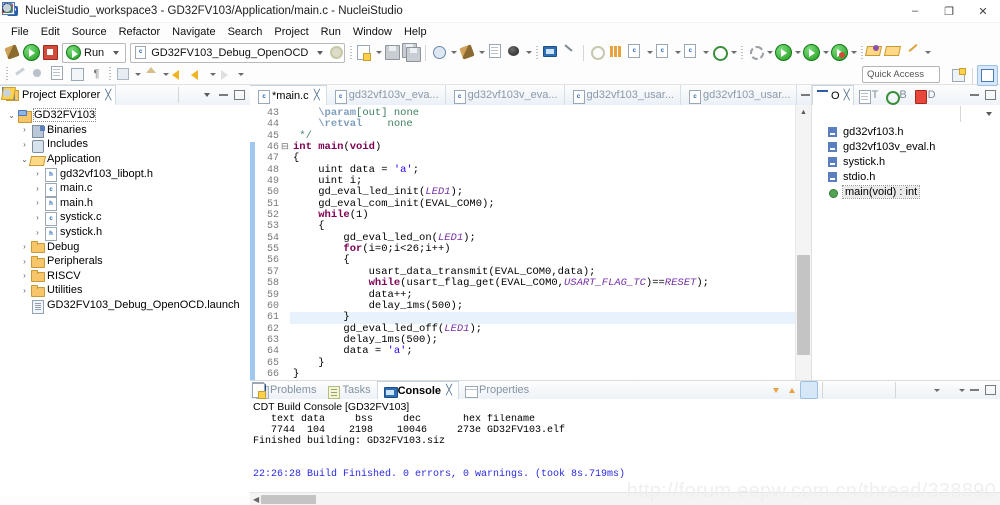  Describe the element at coordinates (803, 112) in the screenshot. I see `scroll-up-icon: ▲` at that location.